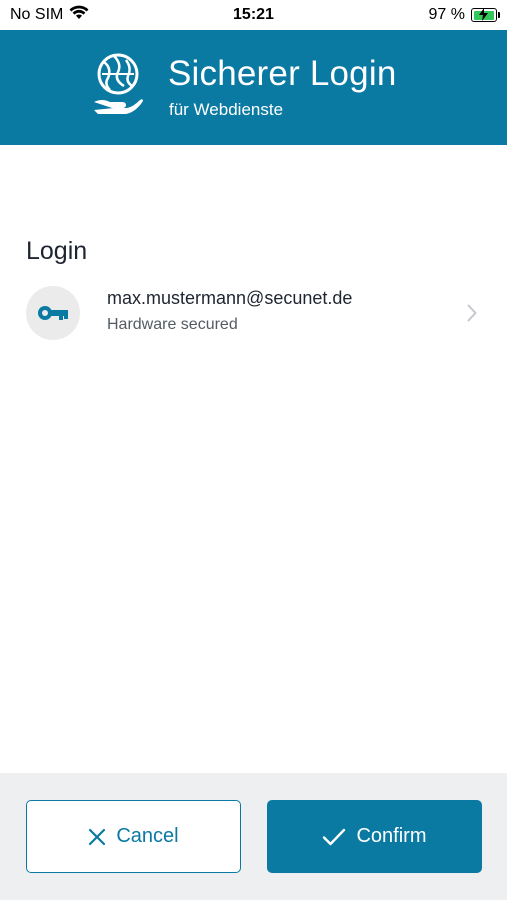 This screenshot has width=507, height=900. Describe the element at coordinates (97, 836) in the screenshot. I see `close-icon` at that location.